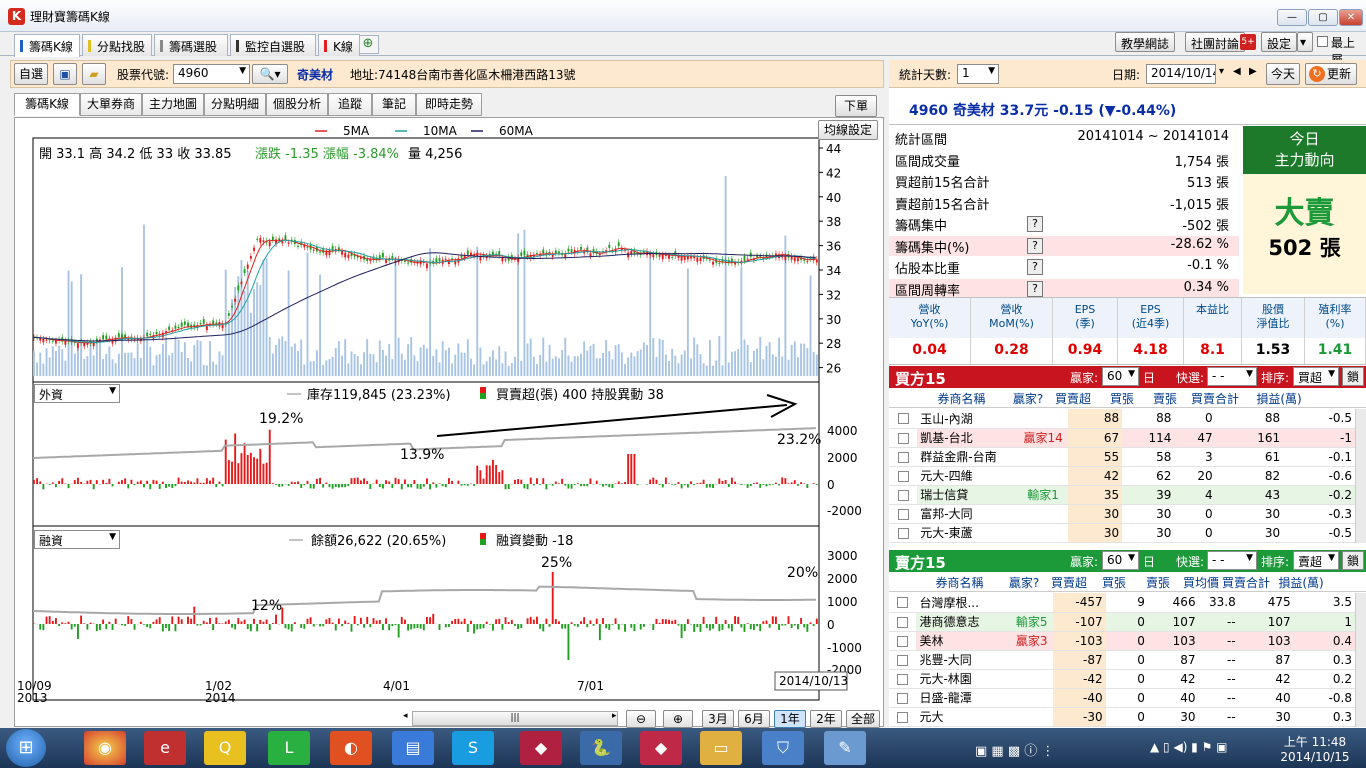  Describe the element at coordinates (1122, 533) in the screenshot. I see `table-row: 元大-東蘆 30 30 0 30 -0.5` at that location.